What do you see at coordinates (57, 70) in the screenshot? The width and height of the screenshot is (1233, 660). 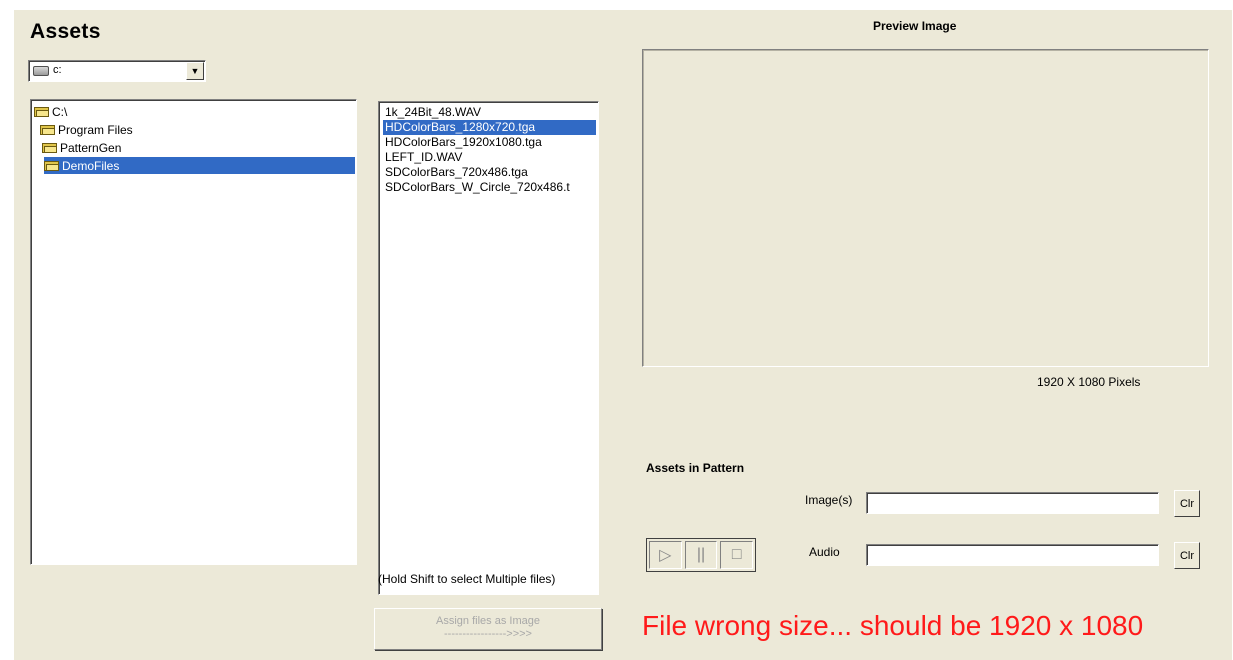 I see `drive-select-value: c:` at bounding box center [57, 70].